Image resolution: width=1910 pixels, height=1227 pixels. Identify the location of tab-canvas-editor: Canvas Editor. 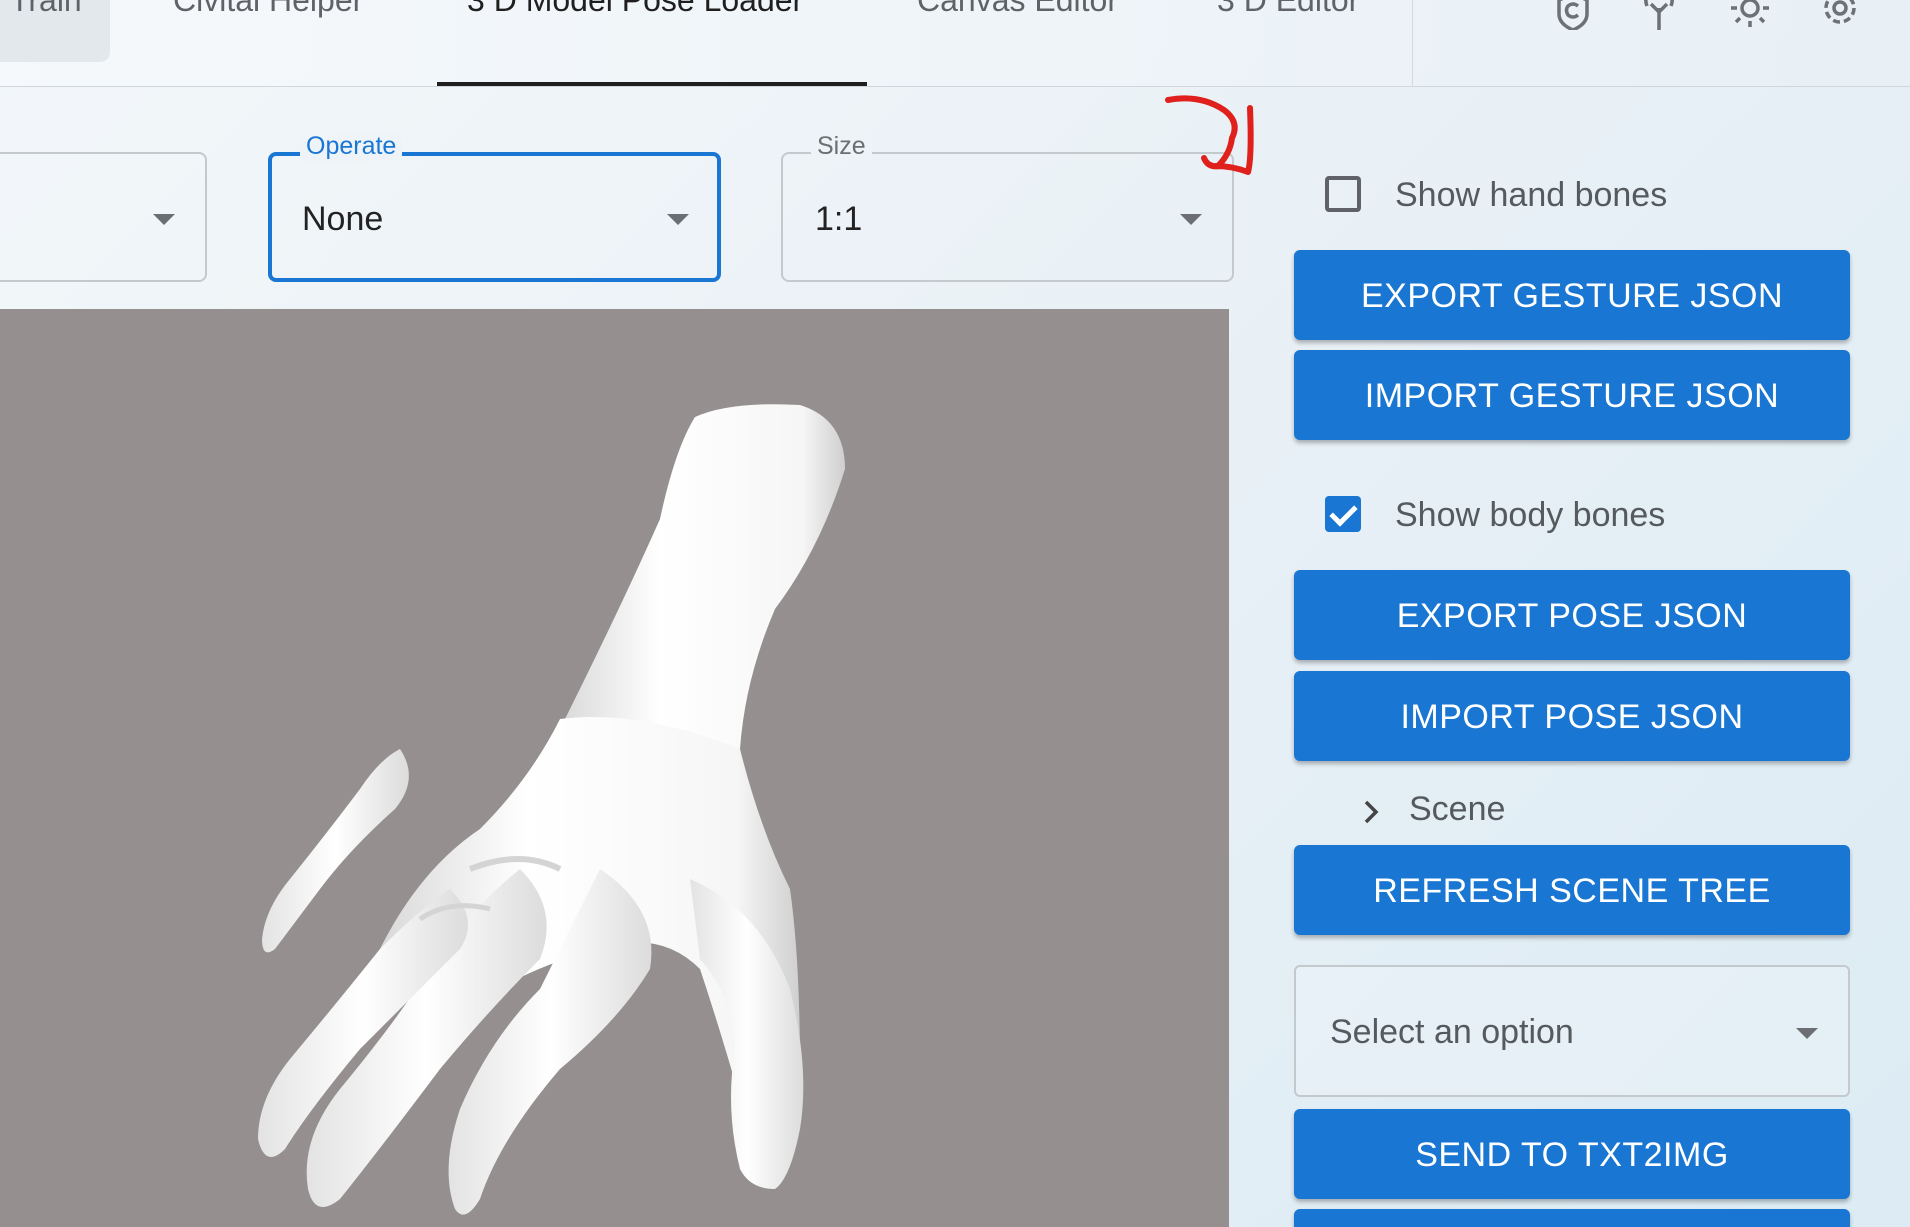
(1017, 10).